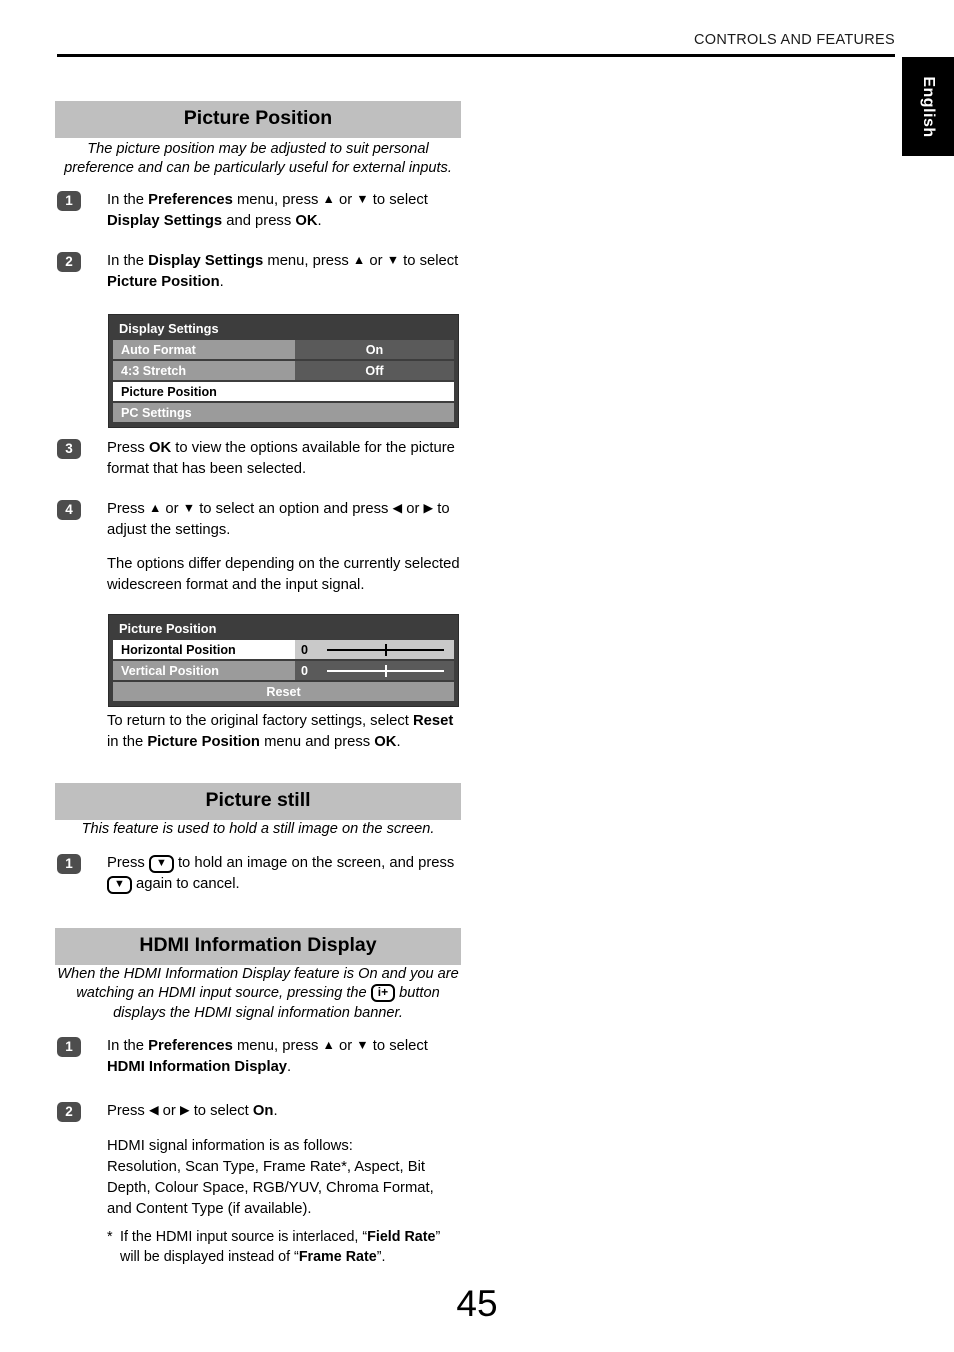  What do you see at coordinates (283, 412) in the screenshot?
I see `osd-row-pc-settings: PC Settings` at bounding box center [283, 412].